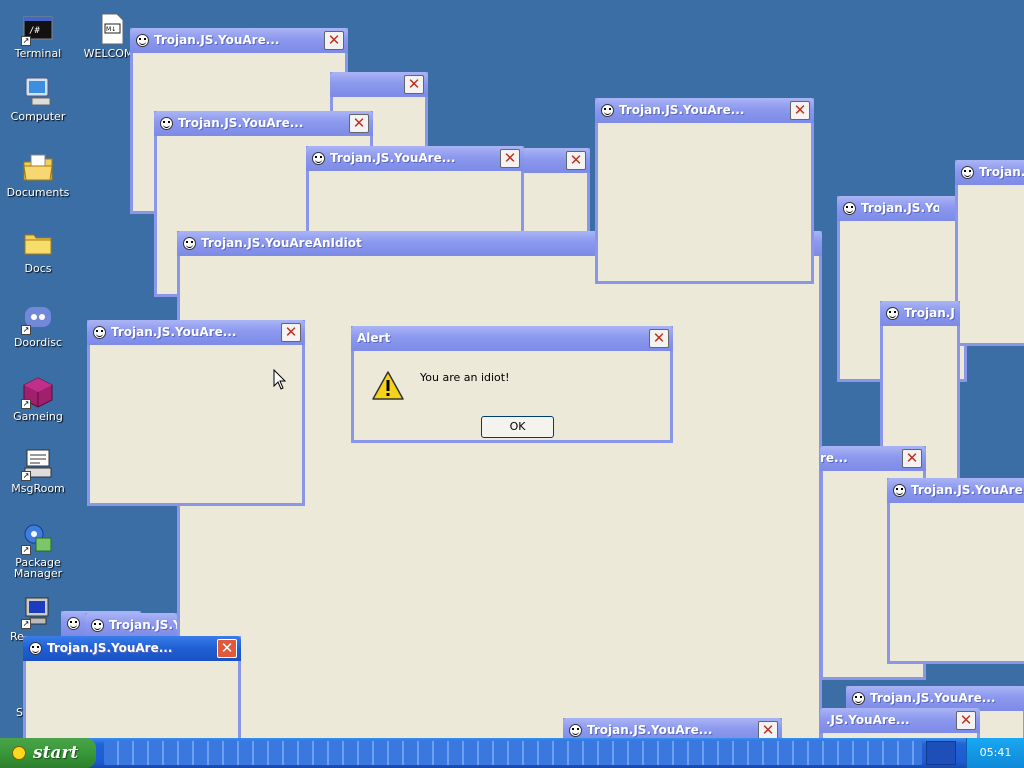  I want to click on popup-window: Trojan., so click(989, 253).